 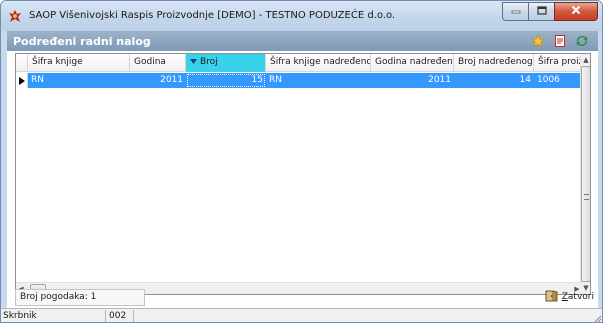 I want to click on column-header-godina-nadredenog: Godina nadređenog, so click(x=412, y=63).